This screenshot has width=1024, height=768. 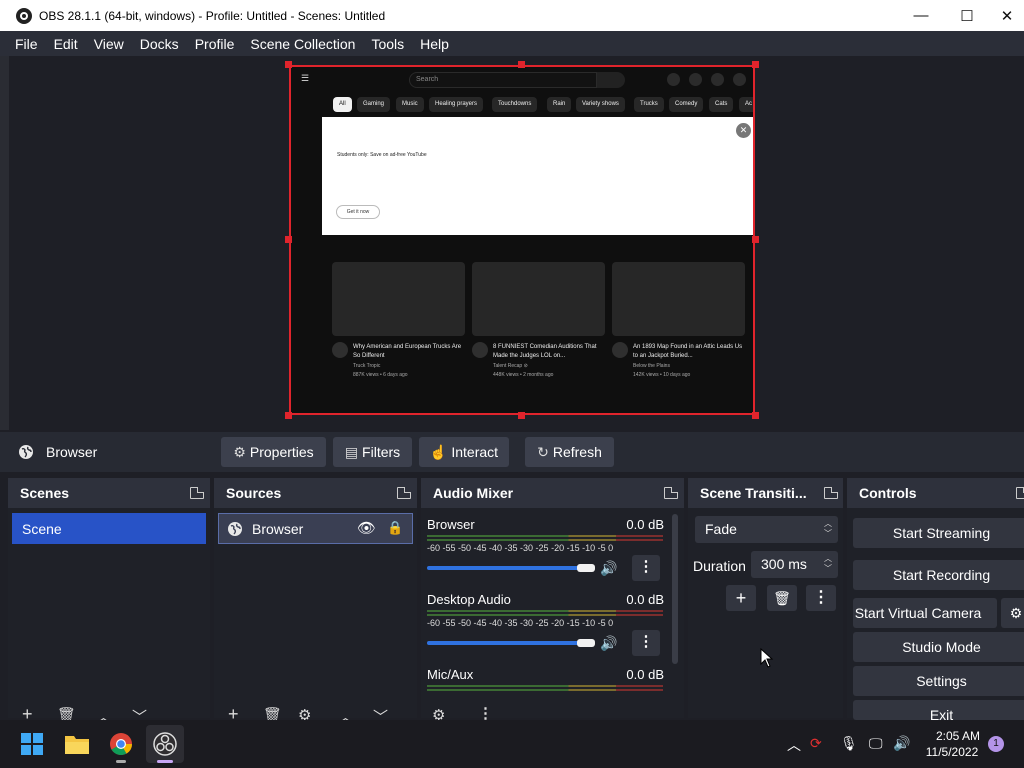 I want to click on show-hidden-icons-chevron-icon: ︿, so click(x=794, y=745).